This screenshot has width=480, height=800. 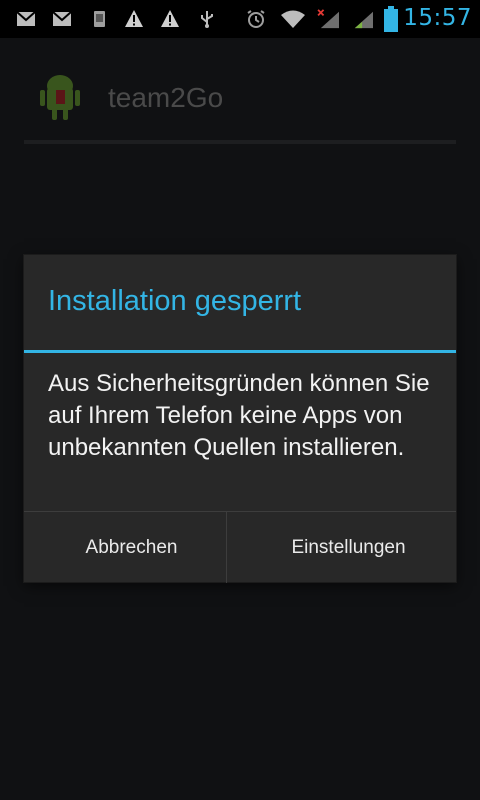 I want to click on header-divider, so click(x=240, y=142).